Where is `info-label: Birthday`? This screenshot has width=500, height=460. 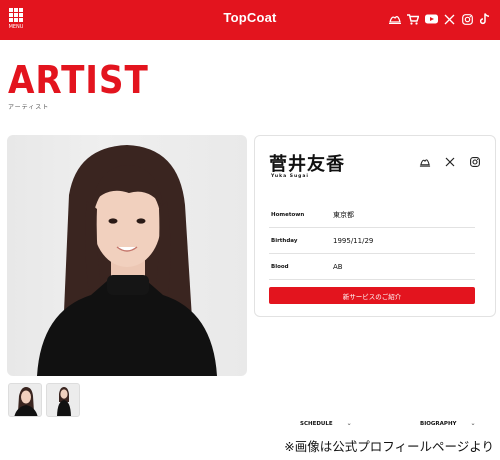
info-label: Birthday is located at coordinates (284, 240).